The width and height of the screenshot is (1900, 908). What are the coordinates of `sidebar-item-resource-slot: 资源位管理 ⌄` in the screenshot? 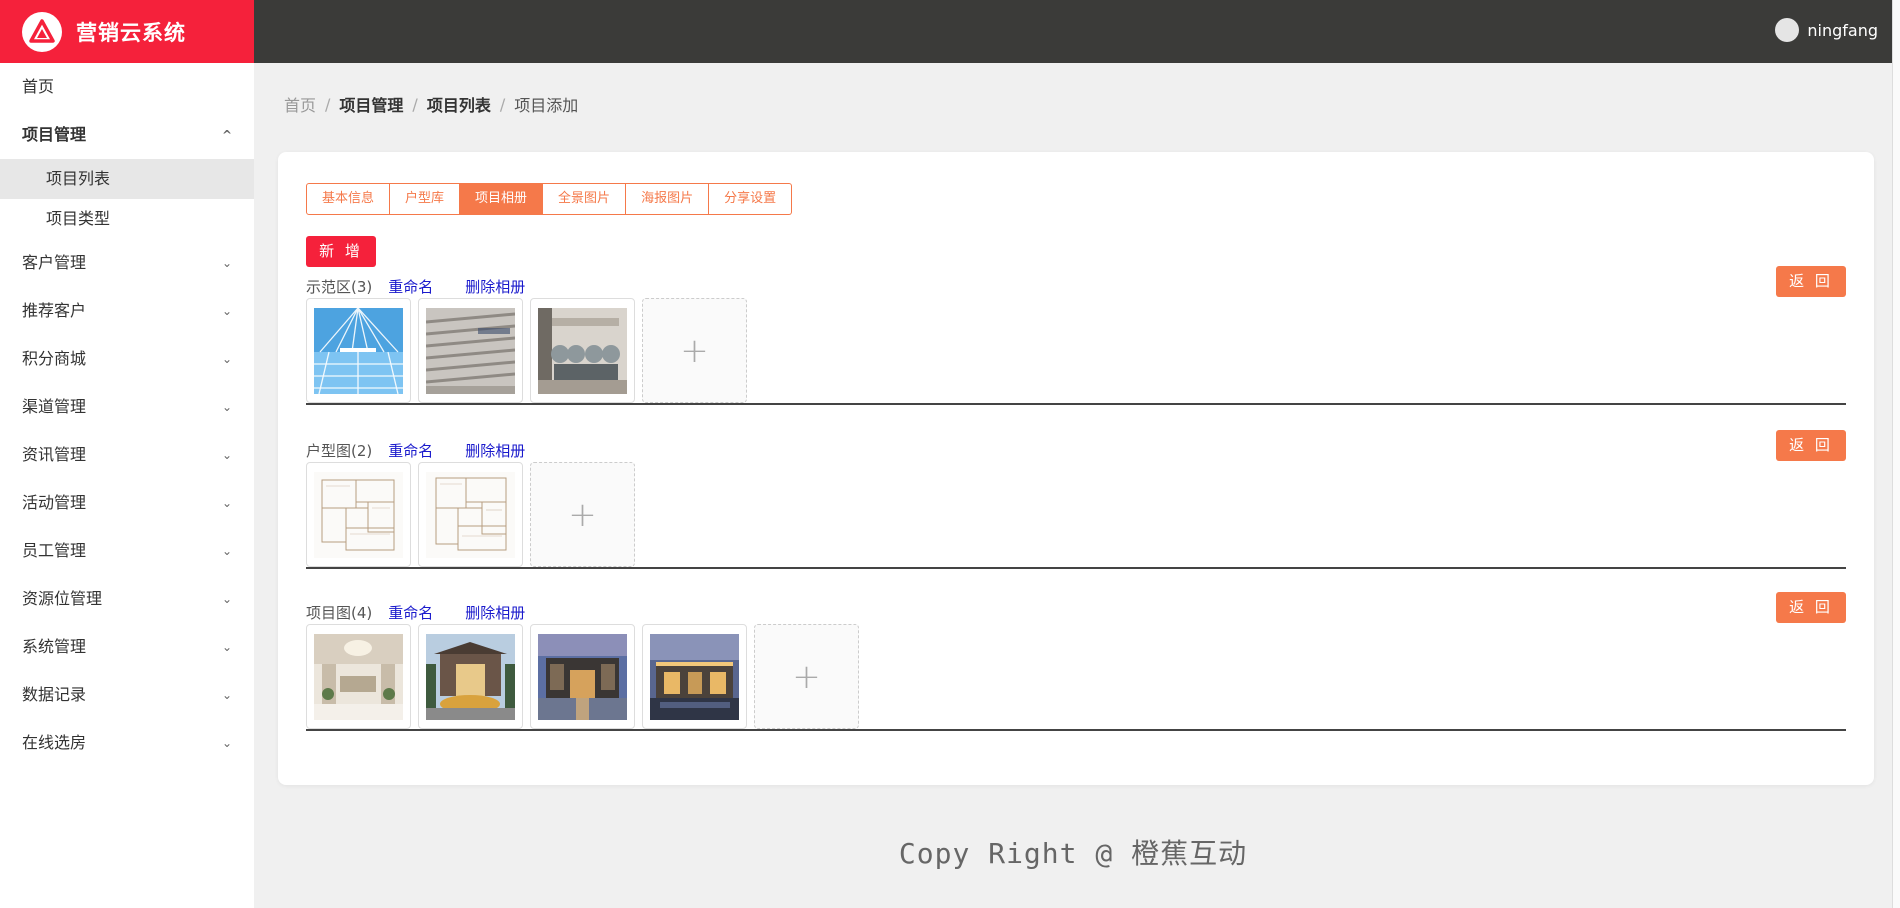 It's located at (127, 599).